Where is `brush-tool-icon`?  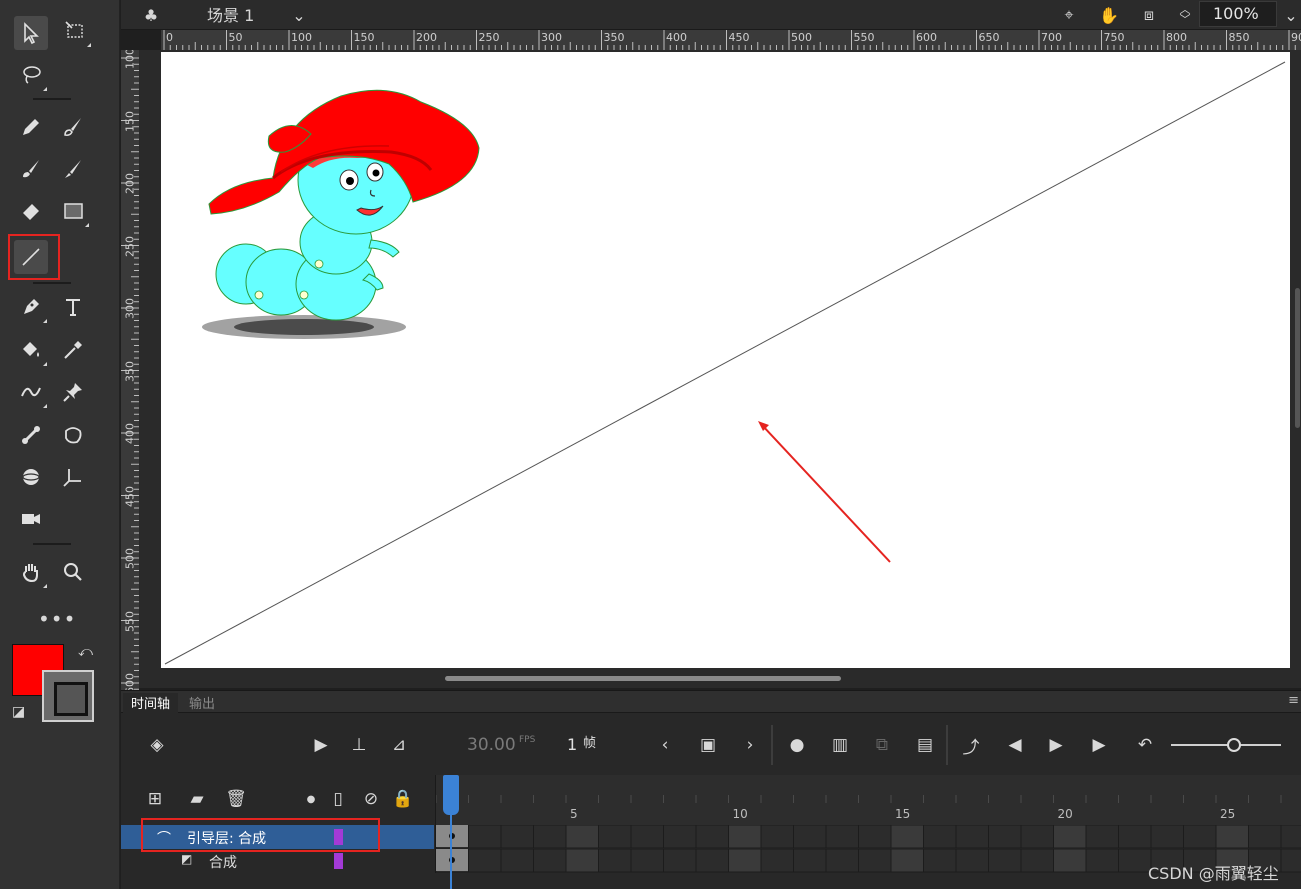 brush-tool-icon is located at coordinates (31, 169).